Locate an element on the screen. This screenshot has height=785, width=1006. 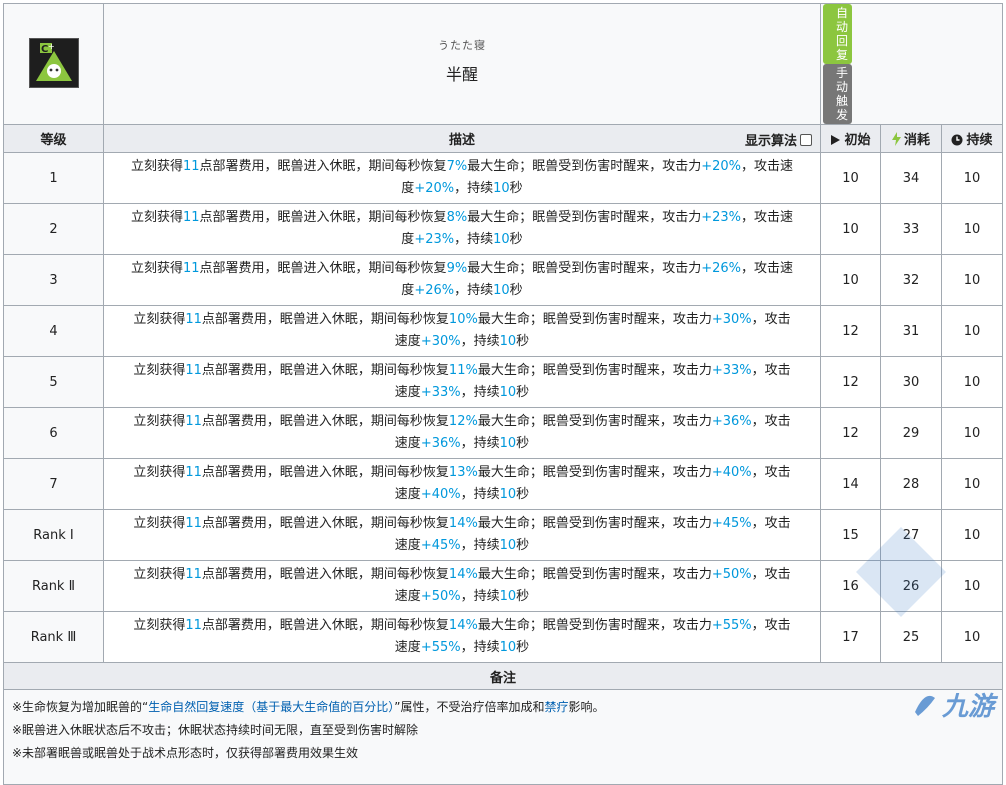
watermark-text: 九游 is located at coordinates (967, 707).